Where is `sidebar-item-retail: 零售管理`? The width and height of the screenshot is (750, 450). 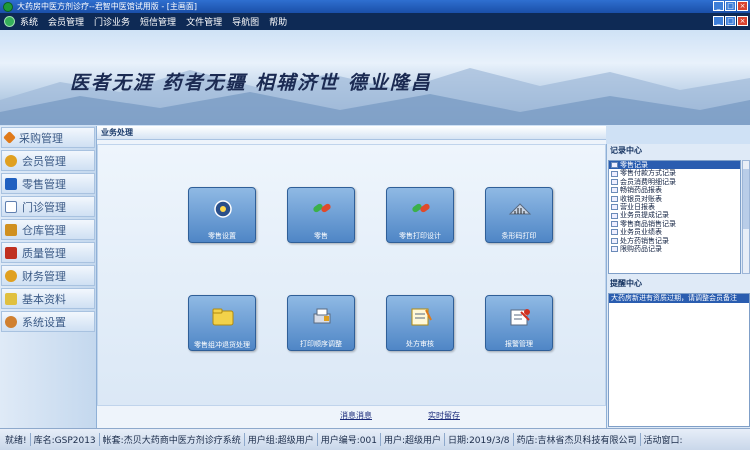 sidebar-item-retail: 零售管理 is located at coordinates (48, 183).